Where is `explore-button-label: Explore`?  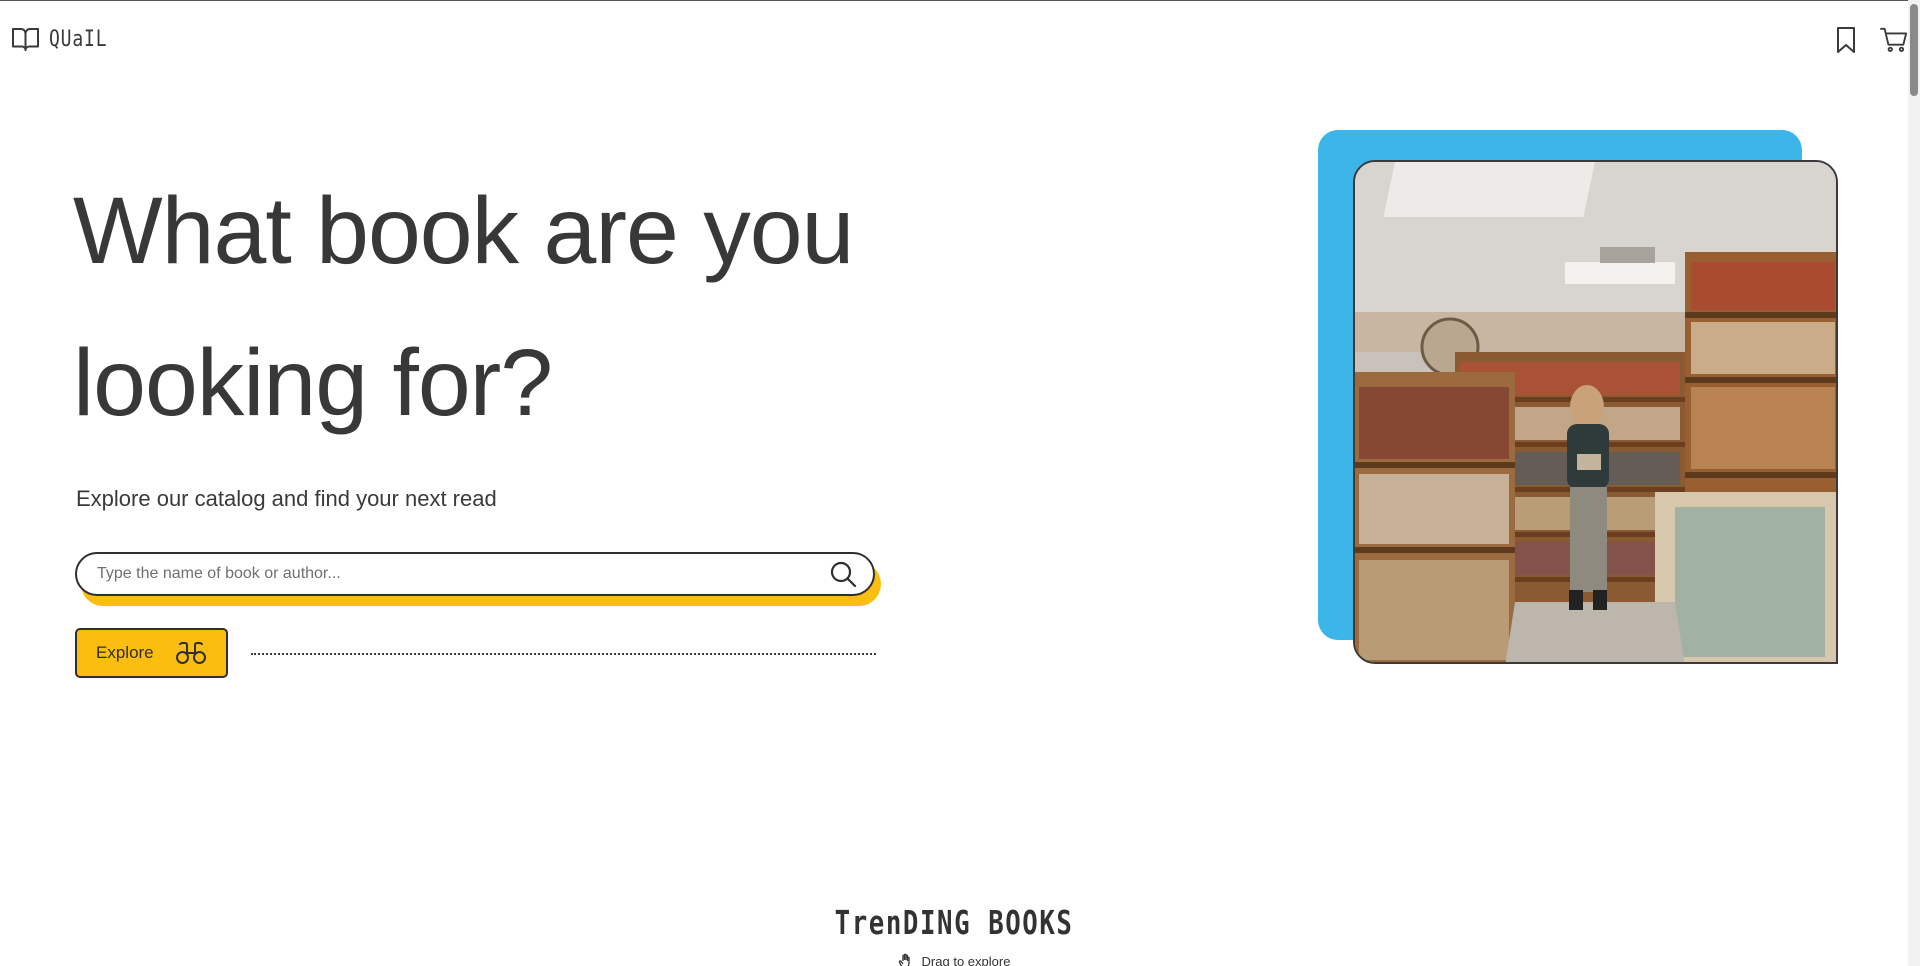 explore-button-label: Explore is located at coordinates (125, 652).